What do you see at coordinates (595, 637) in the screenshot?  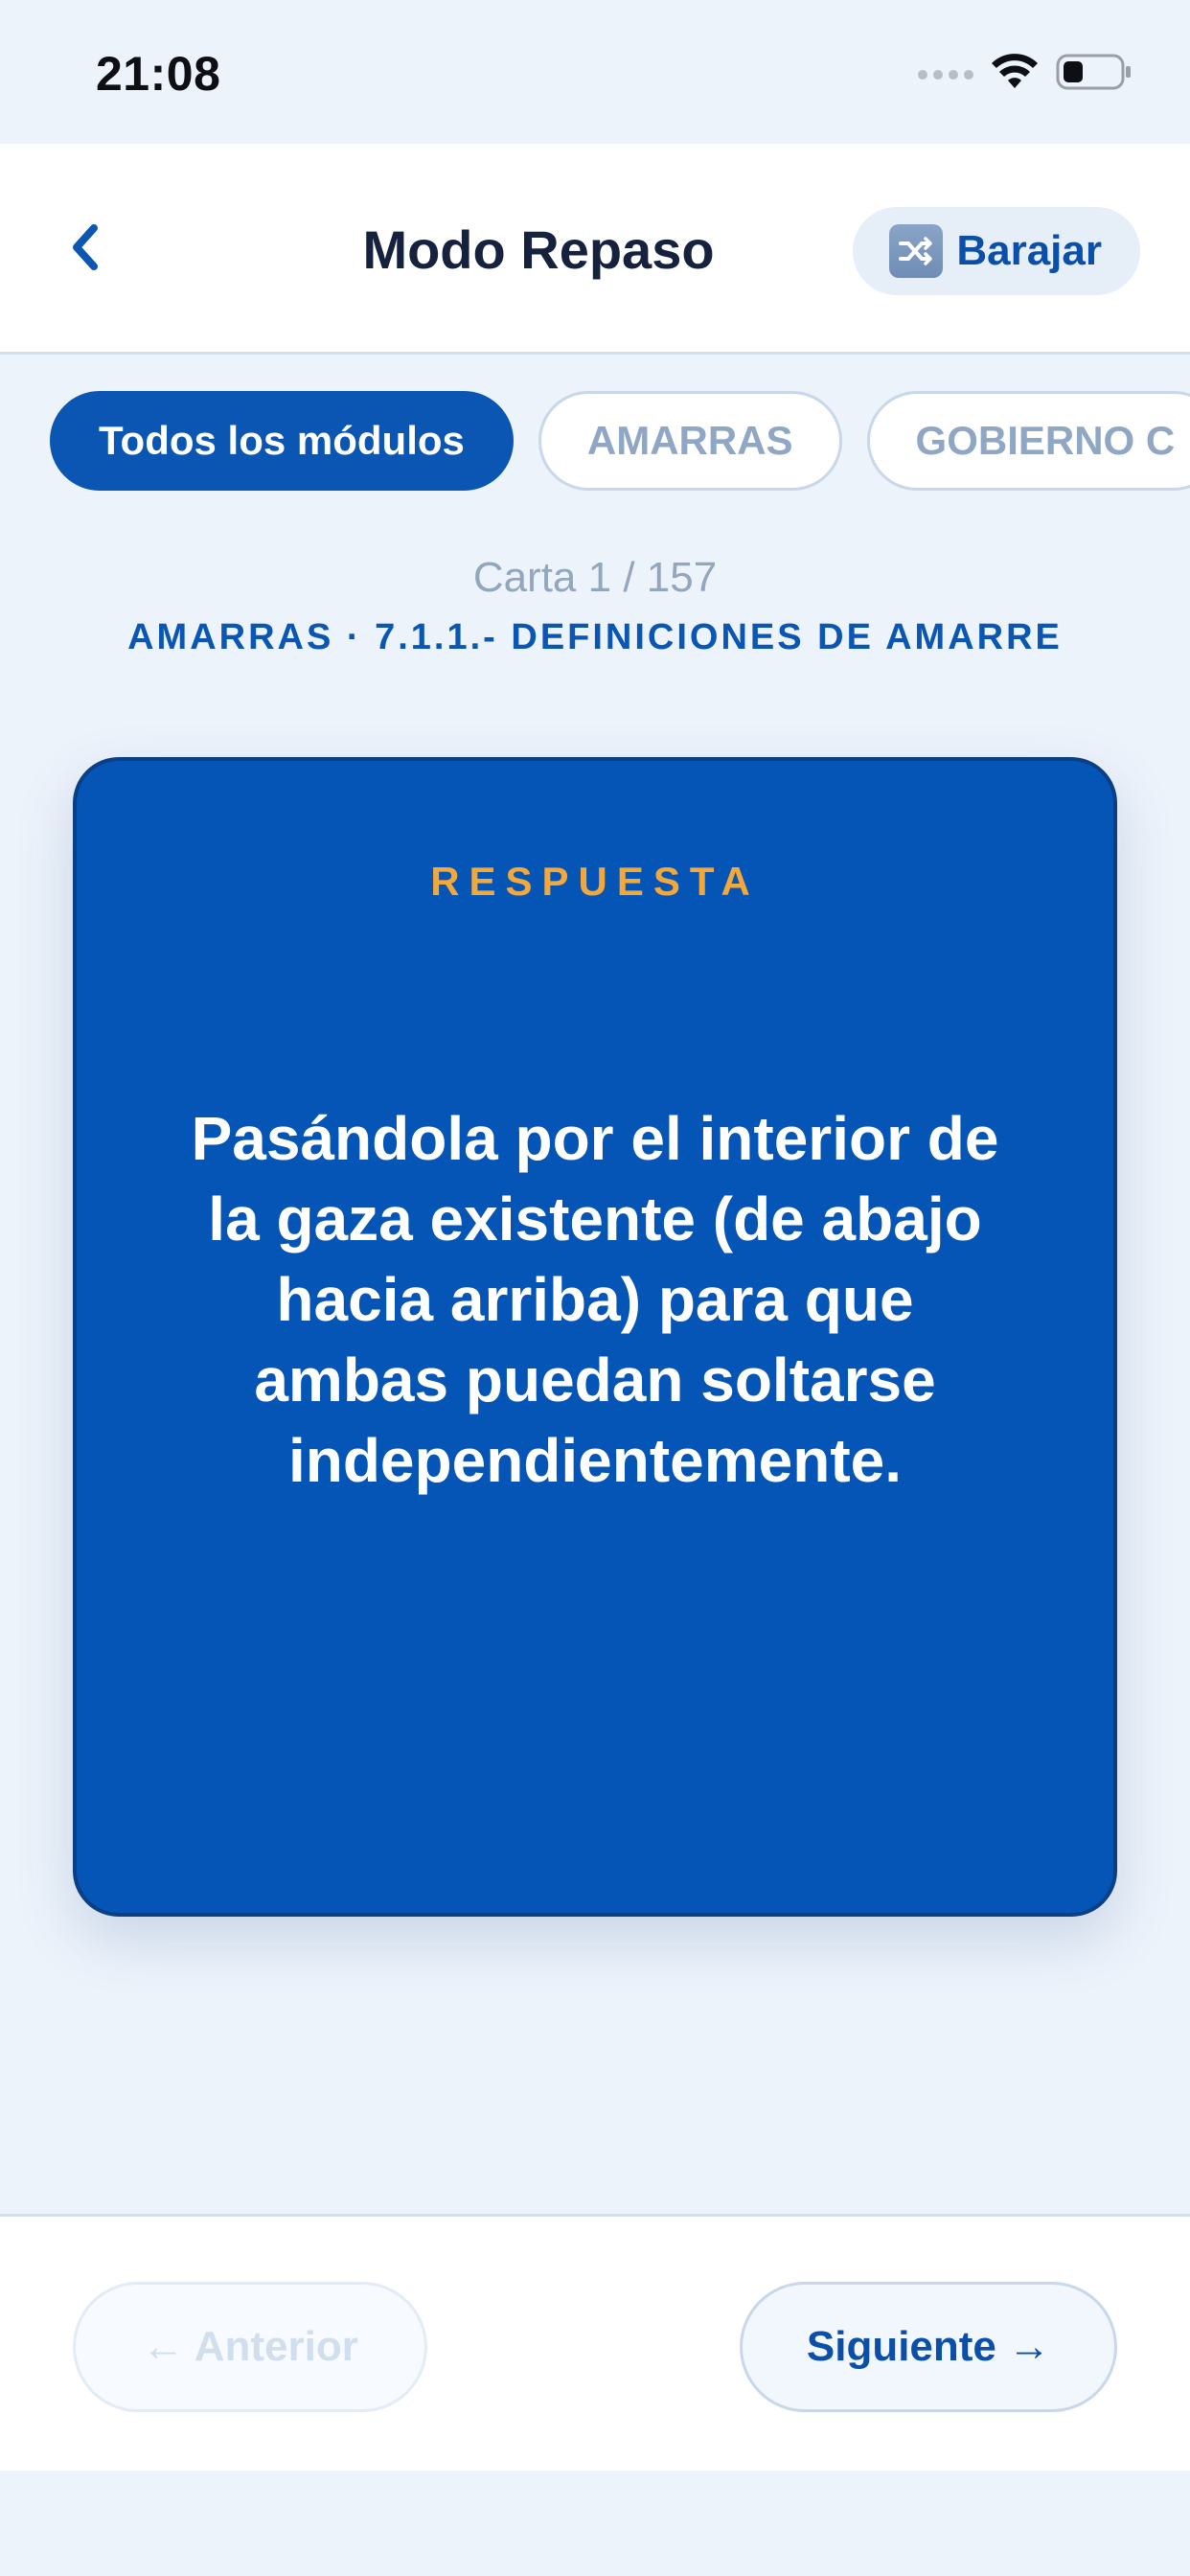 I see `card-module-label: AMARRAS · 7.1.1.- DEFINICIONES DE AMARRE` at bounding box center [595, 637].